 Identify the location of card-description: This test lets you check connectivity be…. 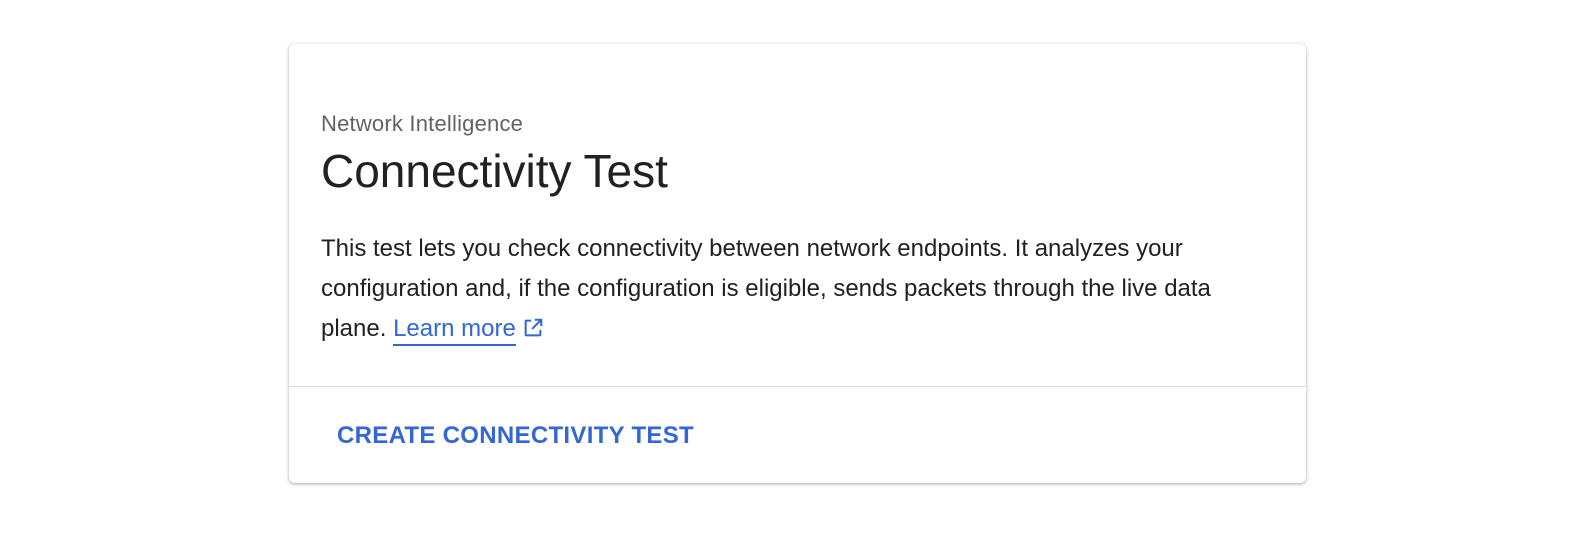
(796, 289).